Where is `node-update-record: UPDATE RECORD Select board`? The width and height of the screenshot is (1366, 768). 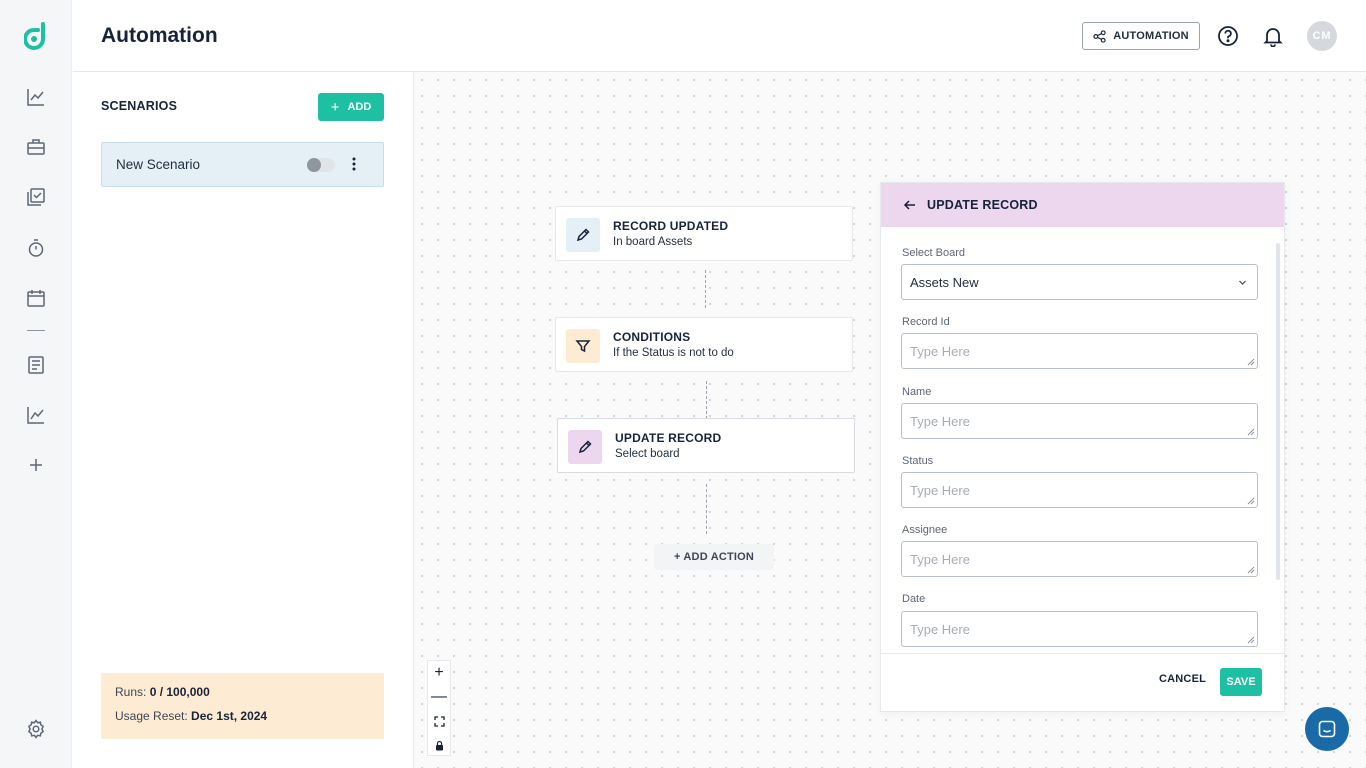
node-update-record: UPDATE RECORD Select board is located at coordinates (706, 445).